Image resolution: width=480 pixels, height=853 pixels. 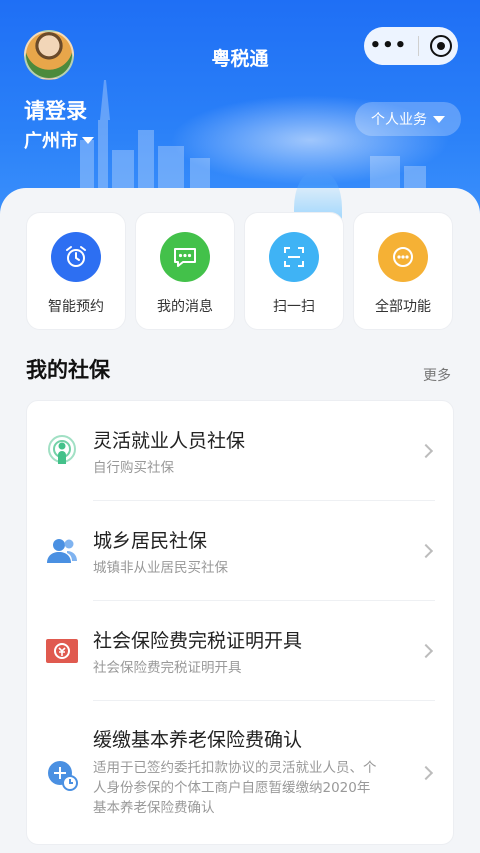 I want to click on personal-business-label: 个人业务, so click(x=399, y=120).